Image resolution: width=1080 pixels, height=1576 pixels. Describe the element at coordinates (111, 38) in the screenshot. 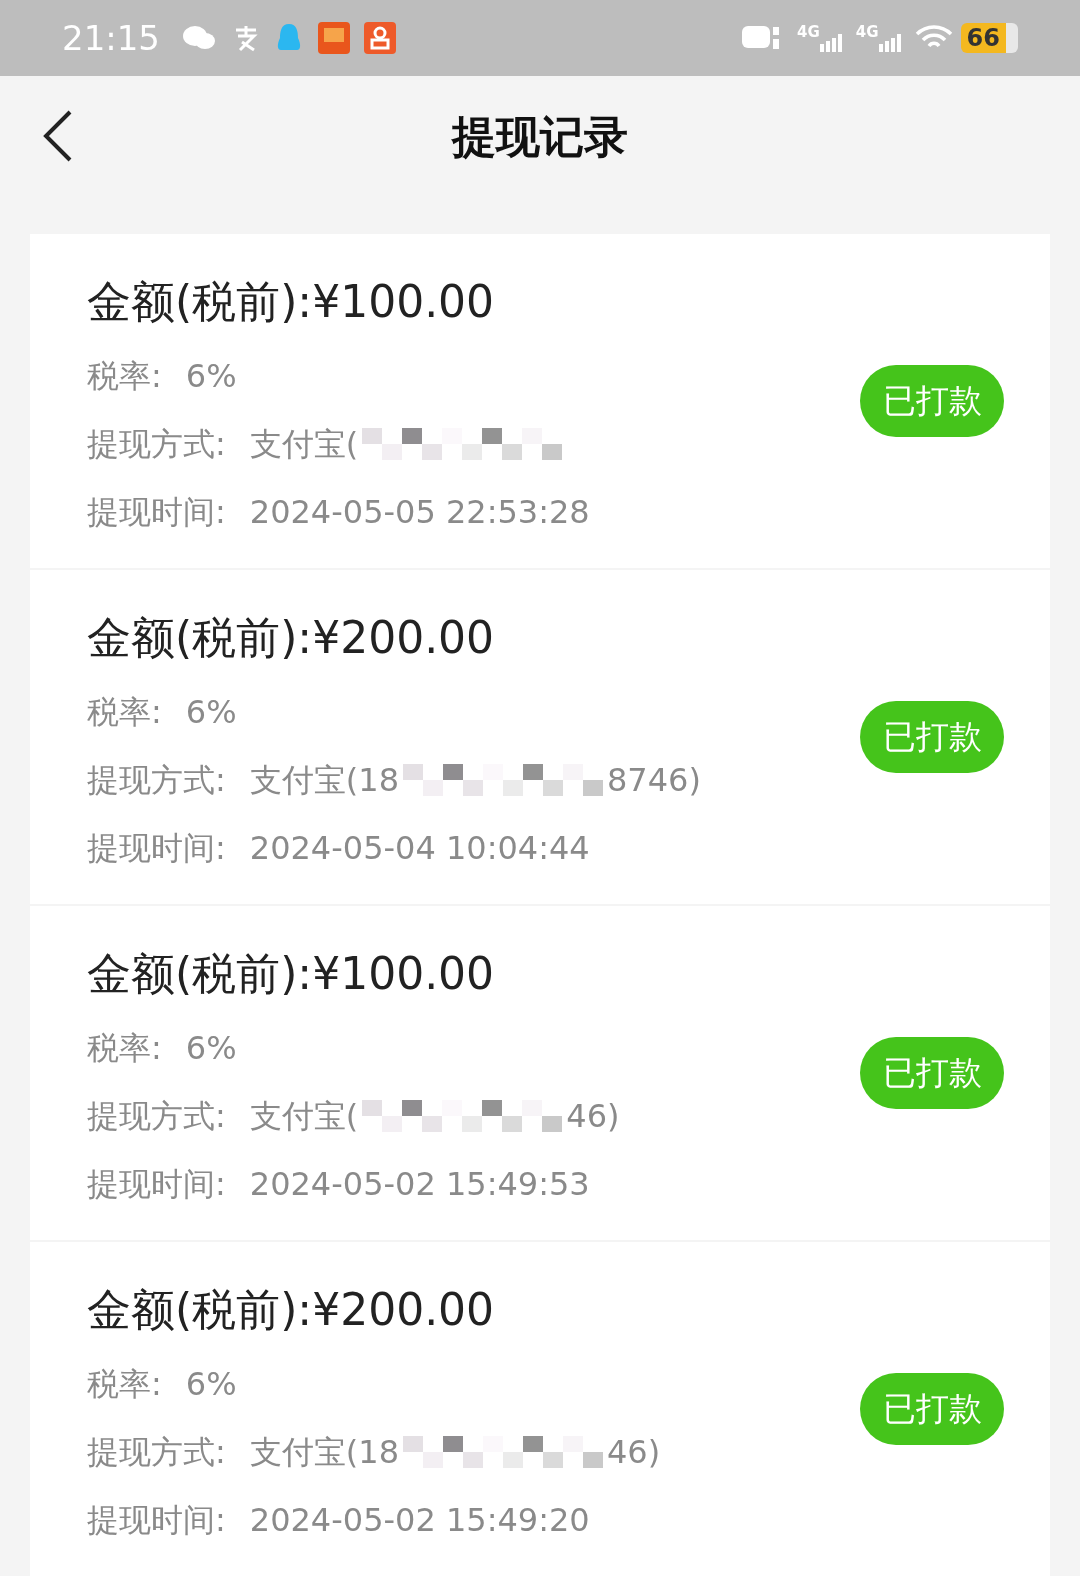

I see `clock: 21:15` at that location.